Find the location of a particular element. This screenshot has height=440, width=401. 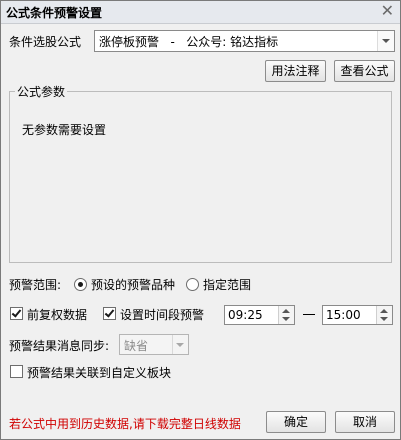

title-bar: 公式条件预警设置 ✕ is located at coordinates (200, 12).